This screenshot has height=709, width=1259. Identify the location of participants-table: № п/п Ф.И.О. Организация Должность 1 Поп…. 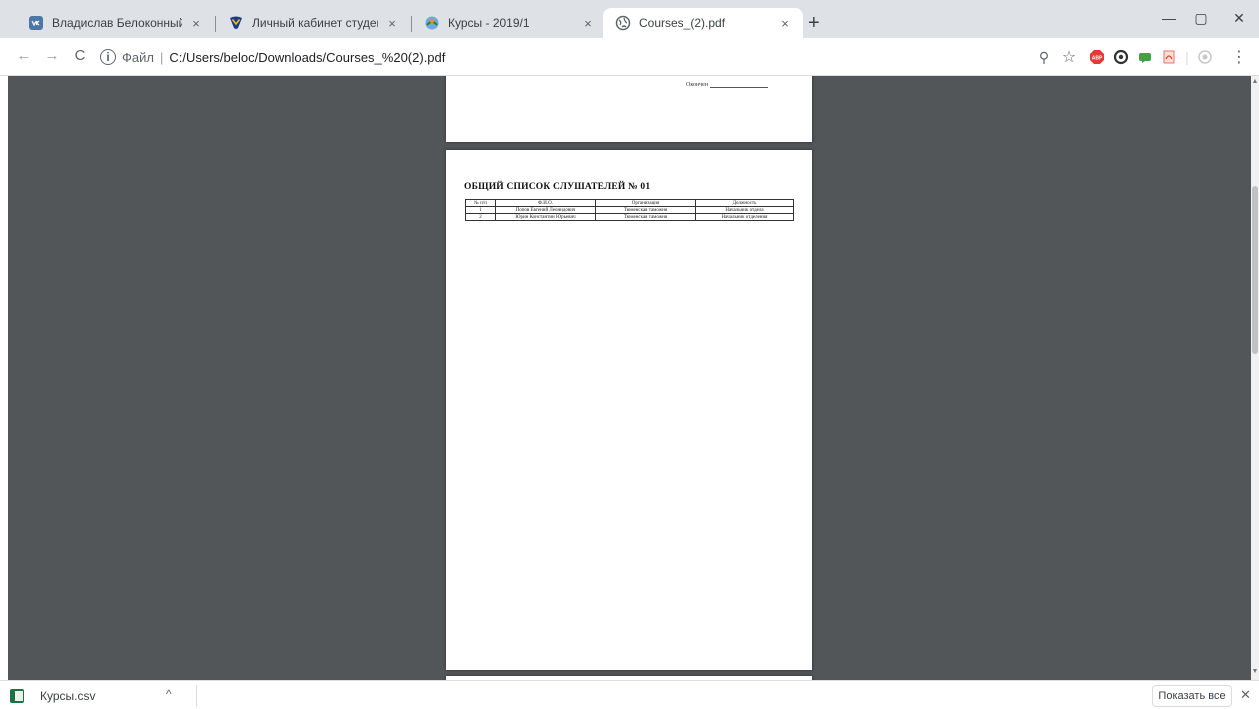
(629, 210).